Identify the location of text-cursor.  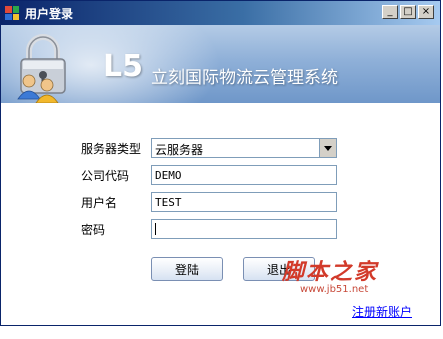
(155, 229).